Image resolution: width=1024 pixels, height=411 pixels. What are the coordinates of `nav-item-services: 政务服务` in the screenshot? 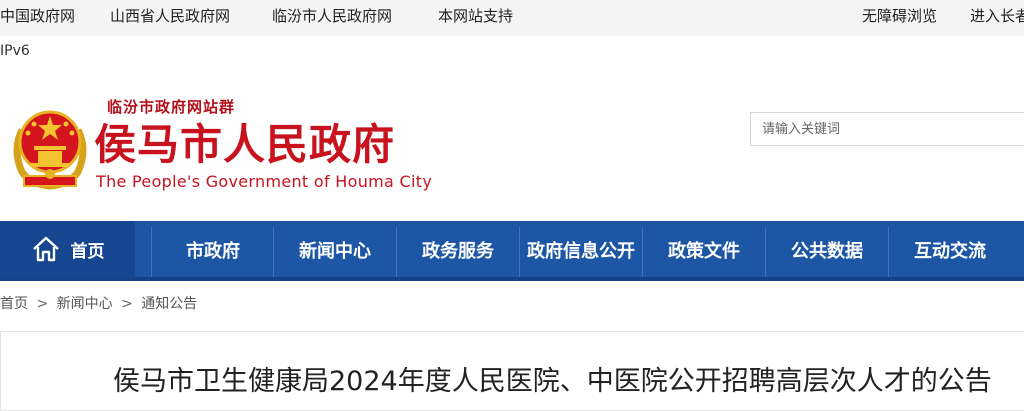 It's located at (457, 252).